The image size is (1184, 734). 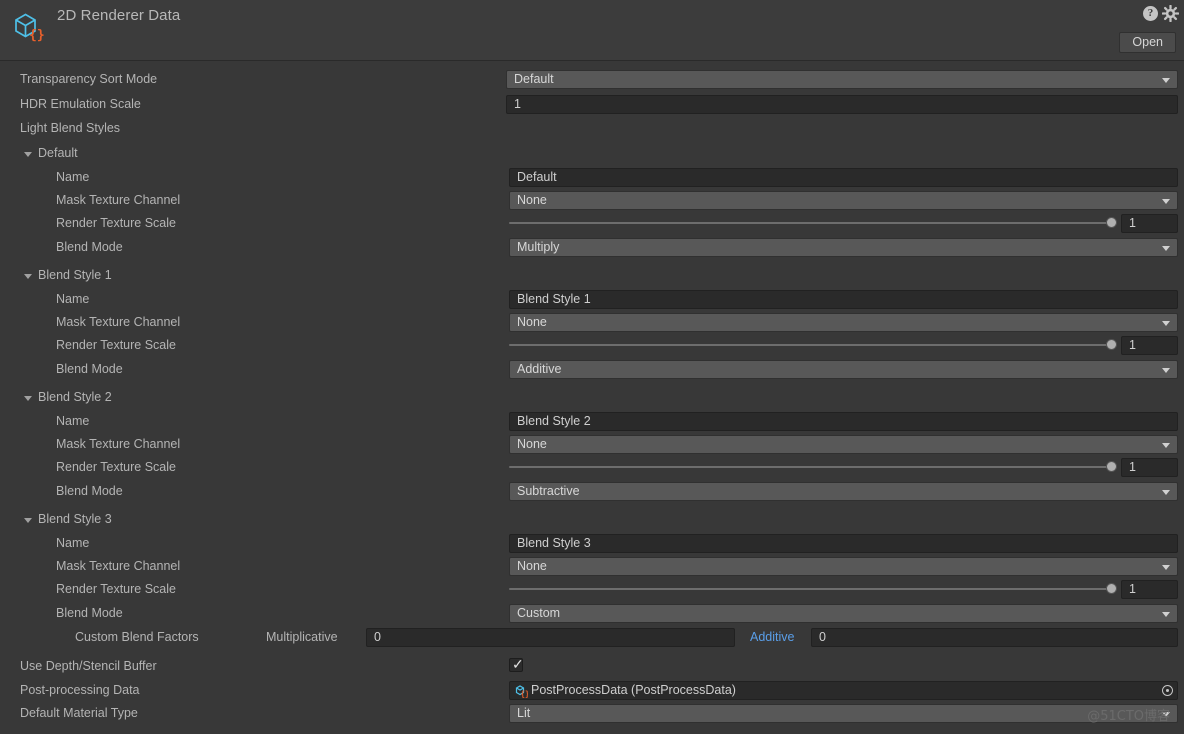 I want to click on mask-texture-channel-dropdown-3: None, so click(x=843, y=566).